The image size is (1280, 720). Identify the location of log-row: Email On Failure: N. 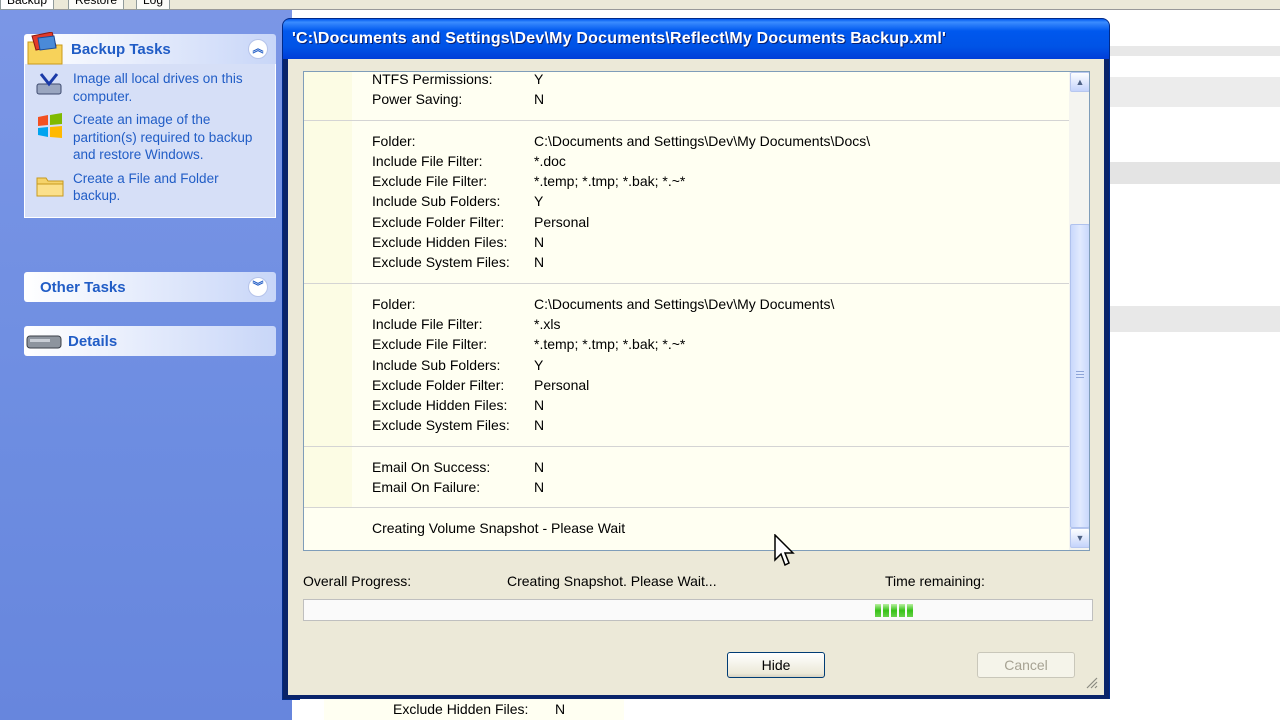
(686, 487).